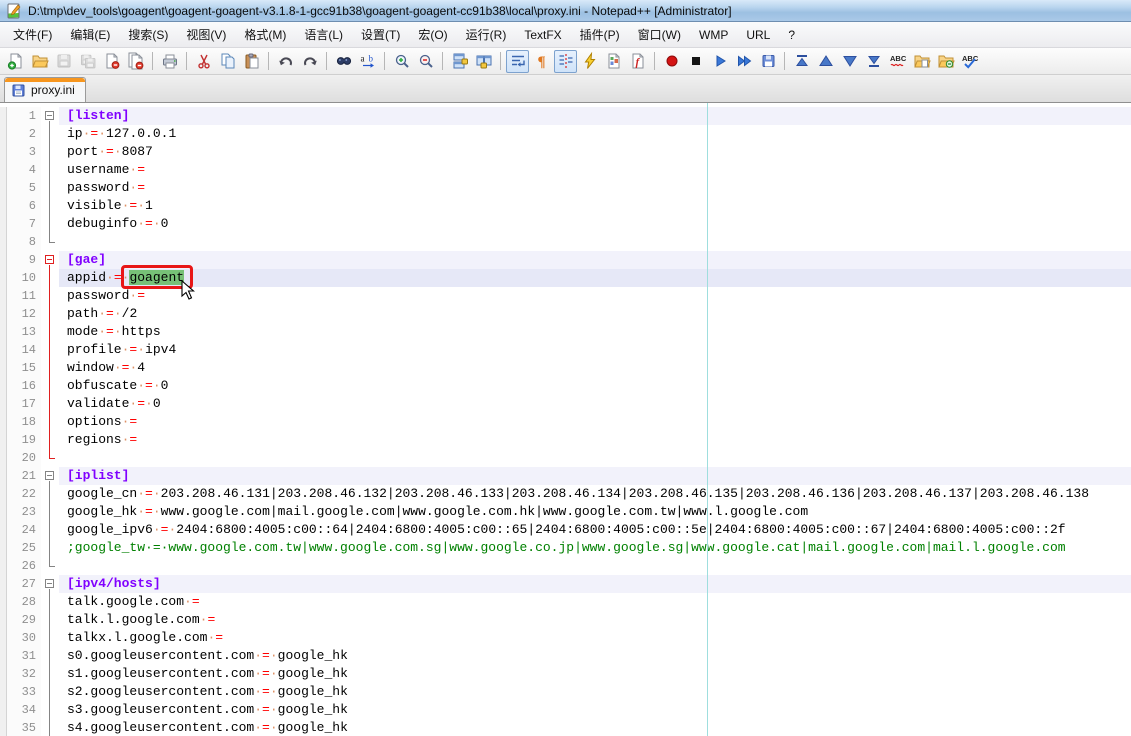 Image resolution: width=1131 pixels, height=736 pixels. Describe the element at coordinates (595, 170) in the screenshot. I see `line-text: username·=` at that location.